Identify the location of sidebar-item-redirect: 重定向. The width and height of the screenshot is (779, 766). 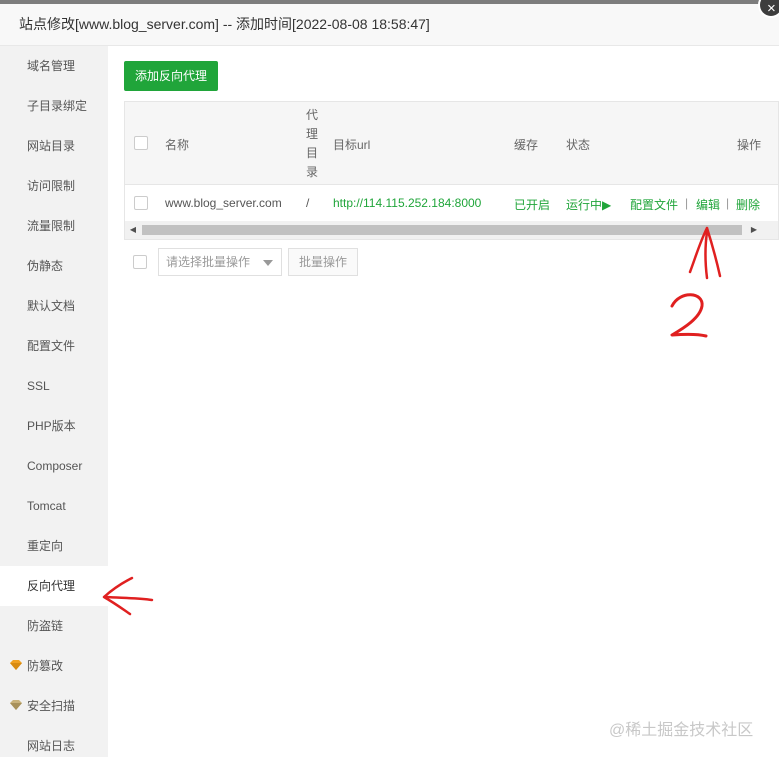
(54, 546).